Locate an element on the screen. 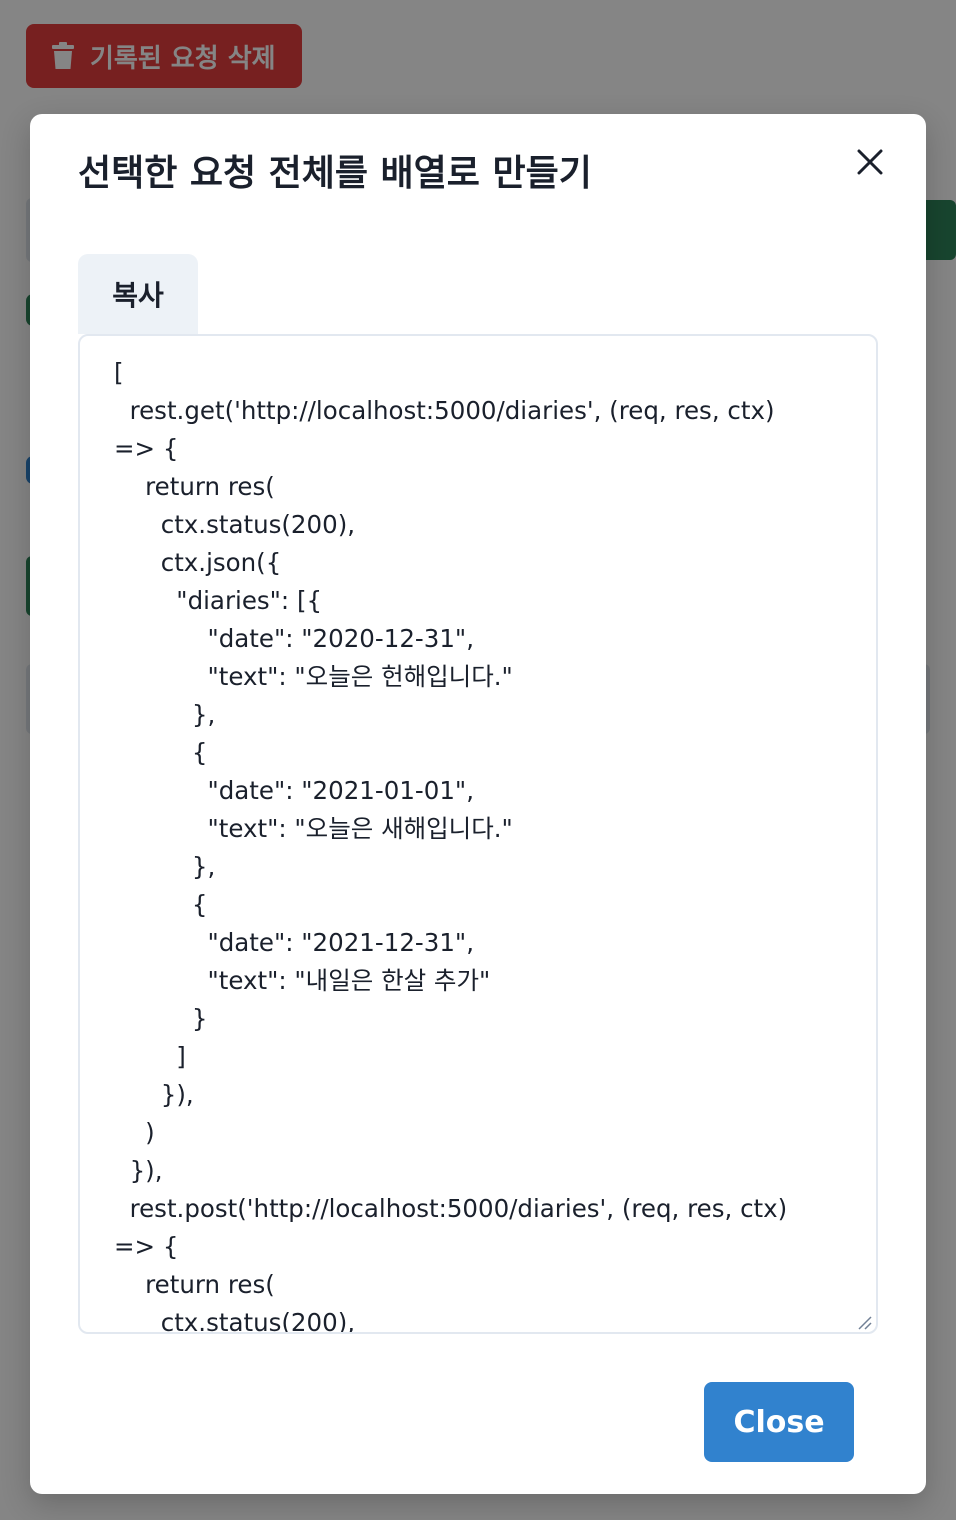 The height and width of the screenshot is (1520, 956). close-button: Close is located at coordinates (779, 1422).